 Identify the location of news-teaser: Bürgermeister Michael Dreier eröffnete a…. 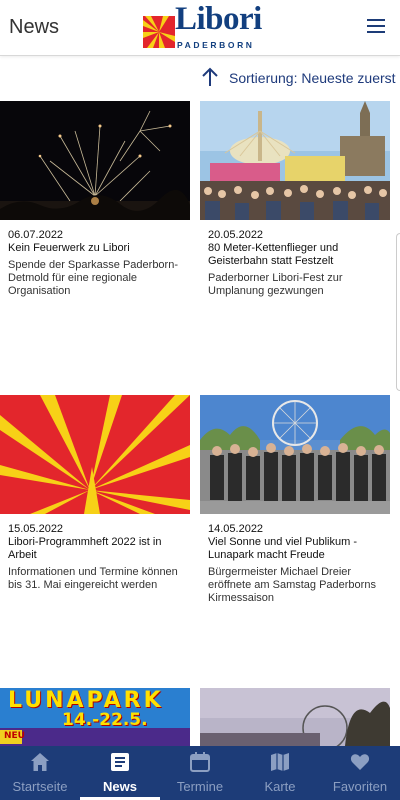
(292, 585).